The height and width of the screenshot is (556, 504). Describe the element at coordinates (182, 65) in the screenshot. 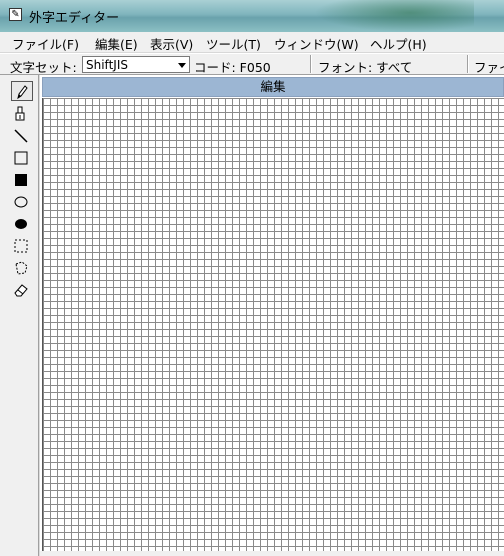

I see `chevron-down-icon` at that location.